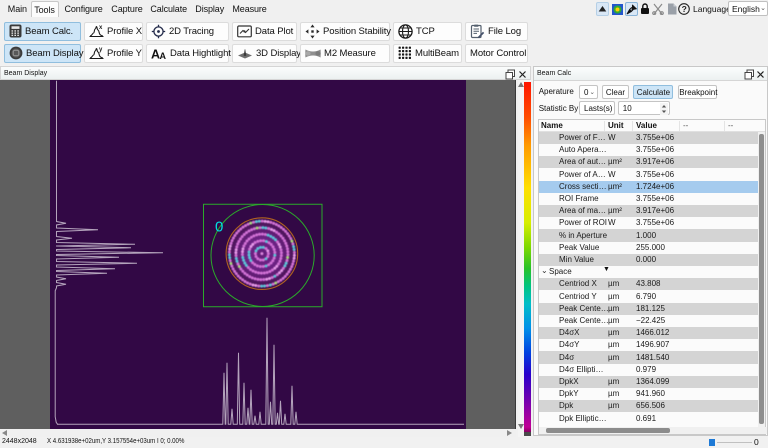 The image size is (768, 448). Describe the element at coordinates (163, 54) in the screenshot. I see `svg-text: A` at that location.